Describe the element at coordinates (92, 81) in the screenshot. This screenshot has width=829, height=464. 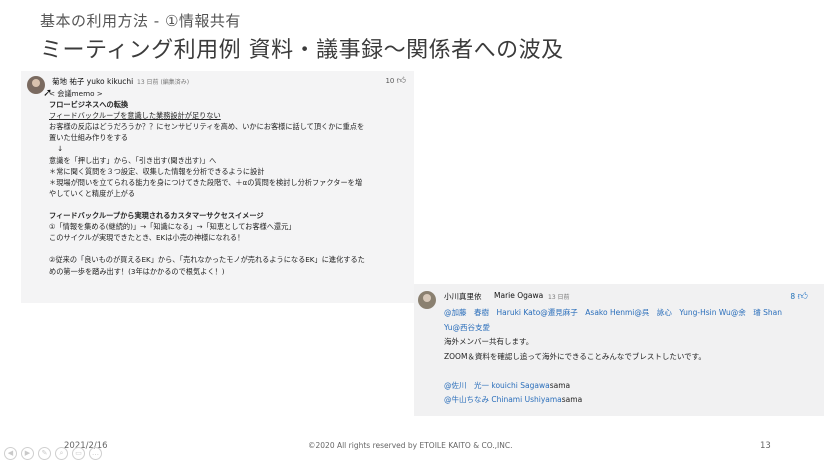
I see `post-author: 菊地 祐子 yuko kikuchi` at that location.